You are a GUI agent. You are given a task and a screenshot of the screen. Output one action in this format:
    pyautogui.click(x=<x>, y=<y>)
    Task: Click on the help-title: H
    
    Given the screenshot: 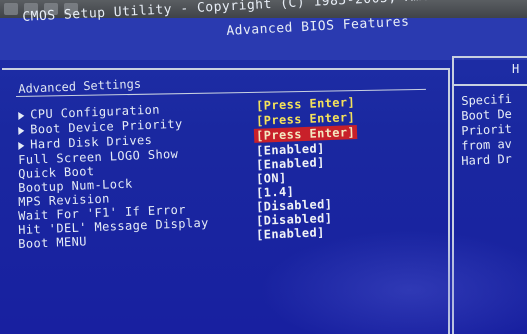 What is the action you would take?
    pyautogui.click(x=516, y=69)
    